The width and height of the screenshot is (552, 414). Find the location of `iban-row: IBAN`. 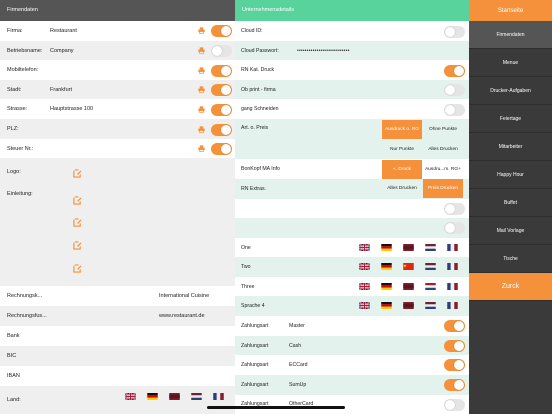

iban-row: IBAN is located at coordinates (117, 376).